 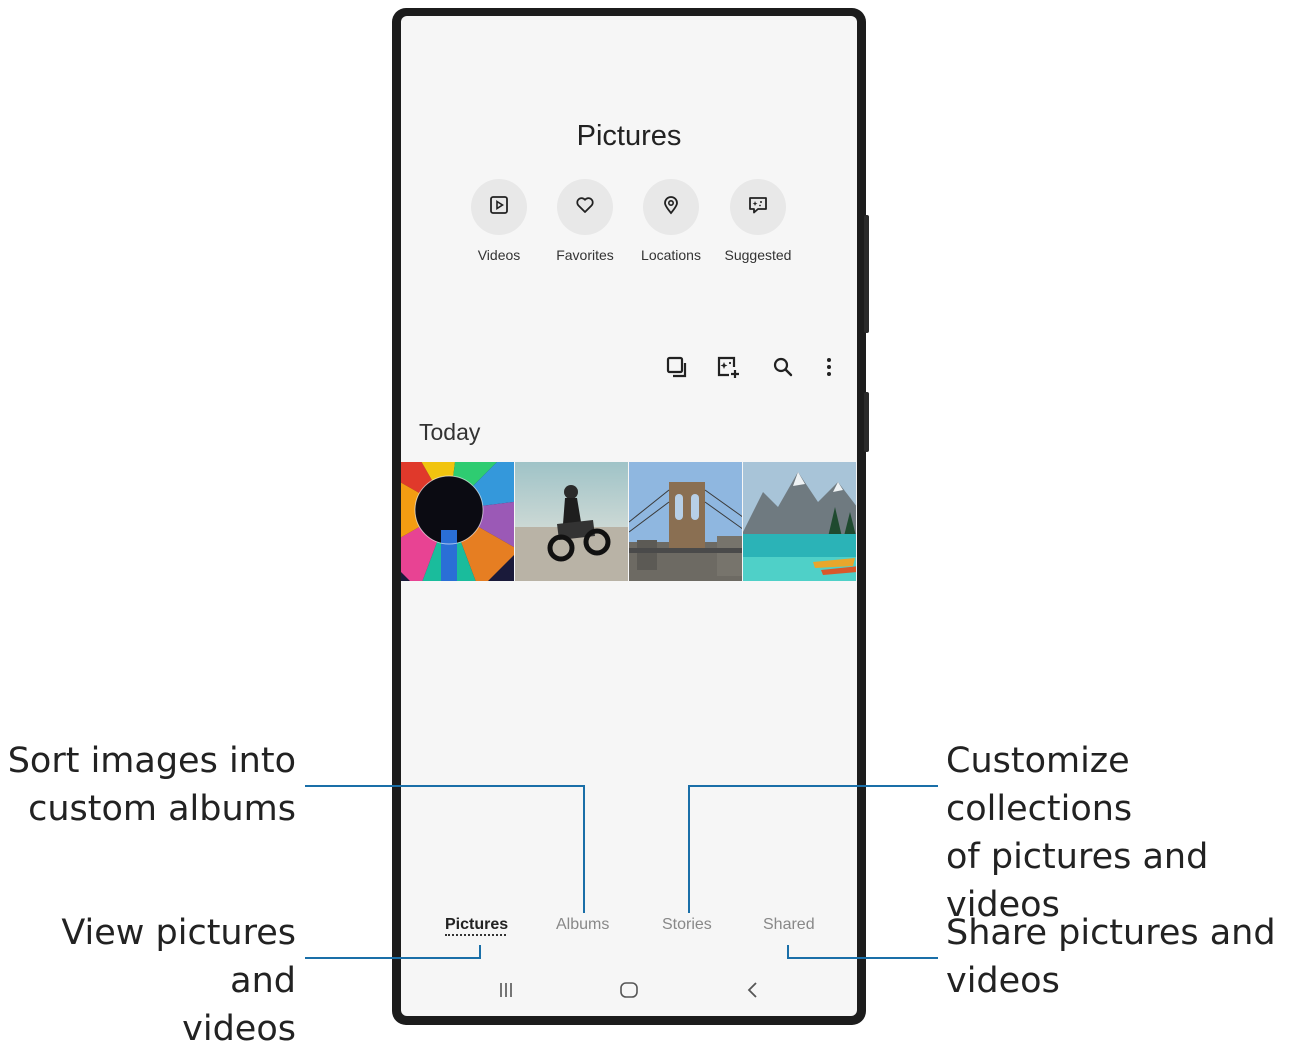 What do you see at coordinates (152, 785) in the screenshot?
I see `callout-albums: Sort images into custom albums` at bounding box center [152, 785].